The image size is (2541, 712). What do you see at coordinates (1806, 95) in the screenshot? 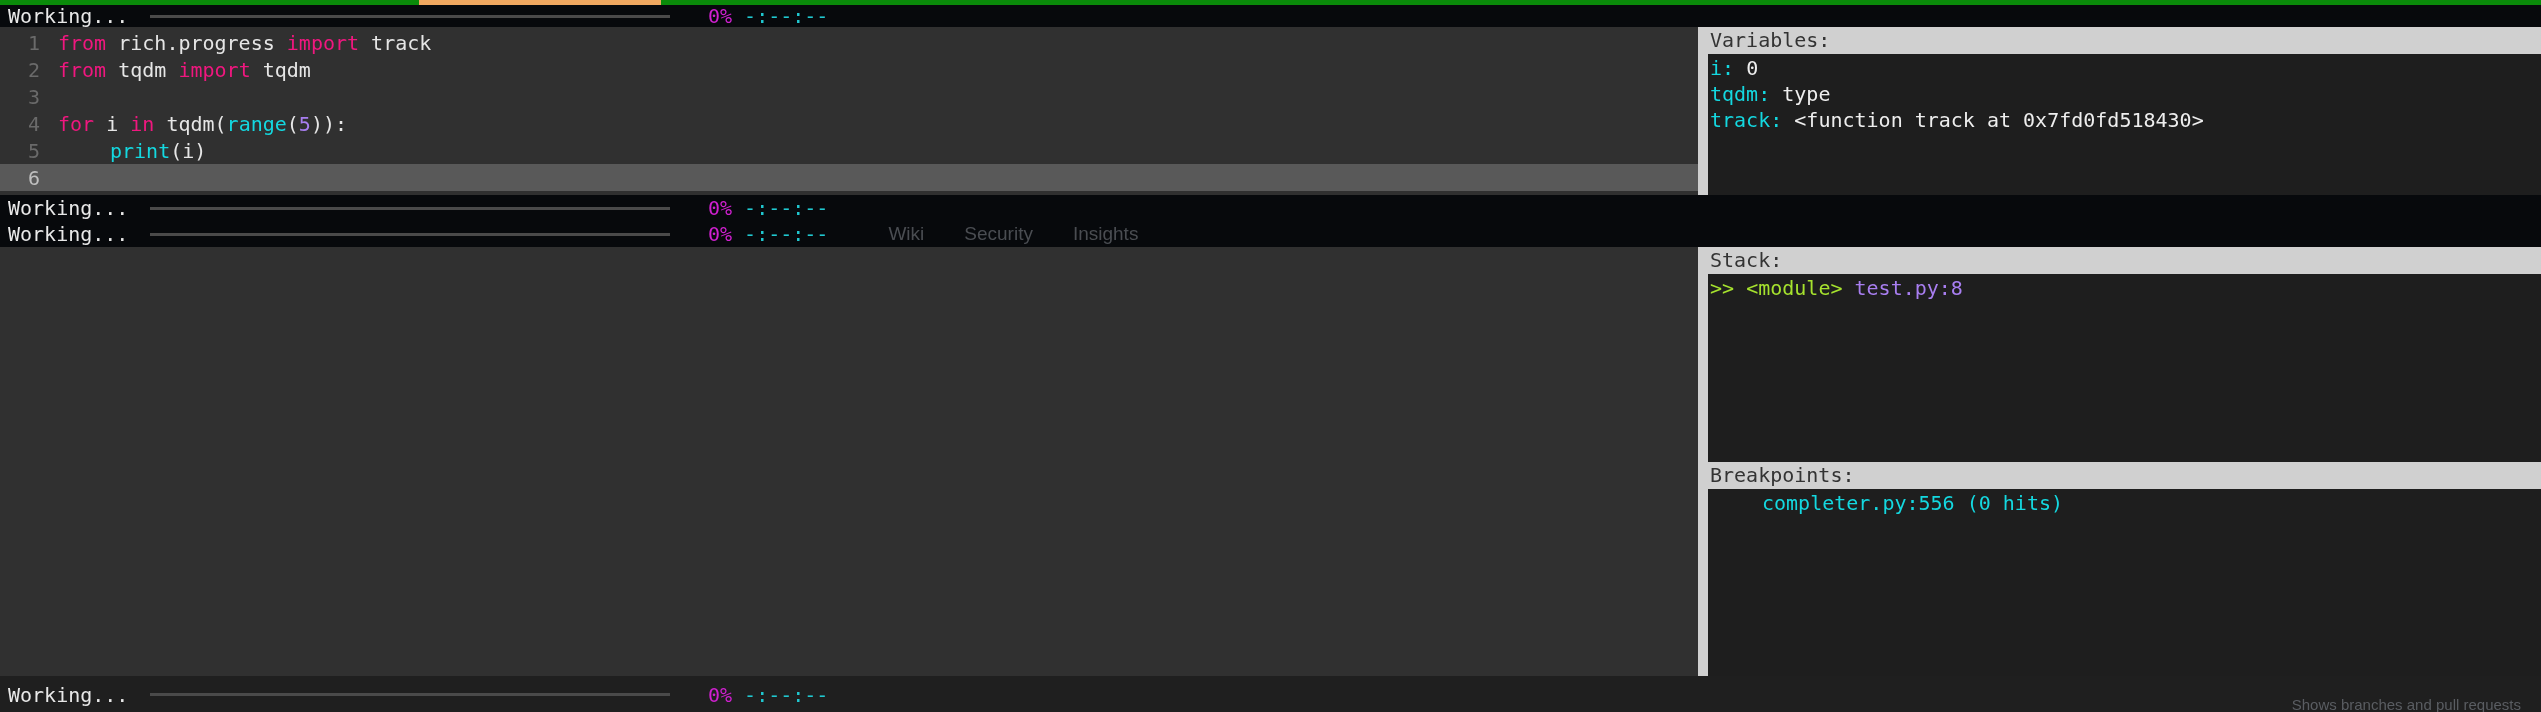
I see `variable-value: type` at bounding box center [1806, 95].